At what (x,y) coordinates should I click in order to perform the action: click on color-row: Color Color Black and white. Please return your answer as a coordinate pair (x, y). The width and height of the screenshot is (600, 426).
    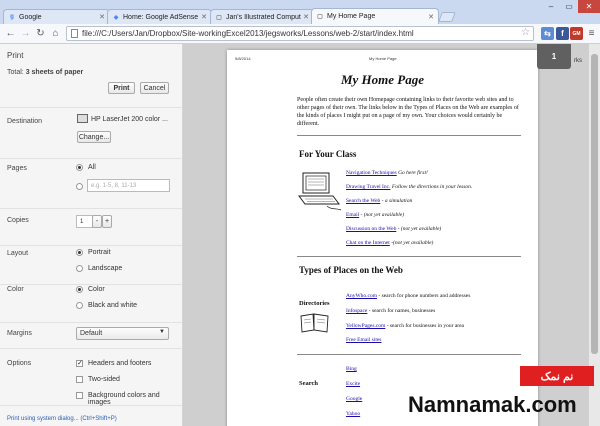
    Looking at the image, I should click on (91, 304).